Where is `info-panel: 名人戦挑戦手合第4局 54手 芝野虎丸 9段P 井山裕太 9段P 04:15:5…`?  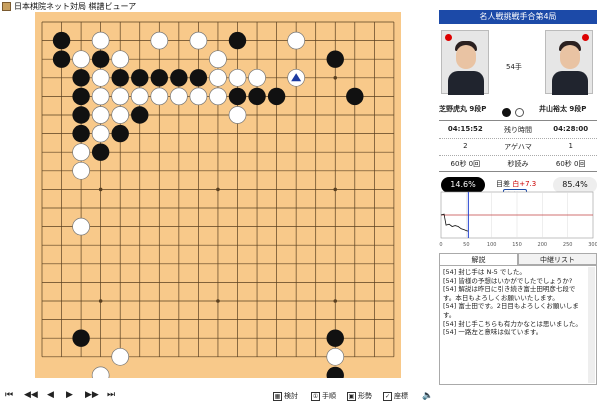 info-panel: 名人戦挑戦手合第4局 54手 芝野虎丸 9段P 井山裕太 9段P 04:15:5… is located at coordinates (518, 106).